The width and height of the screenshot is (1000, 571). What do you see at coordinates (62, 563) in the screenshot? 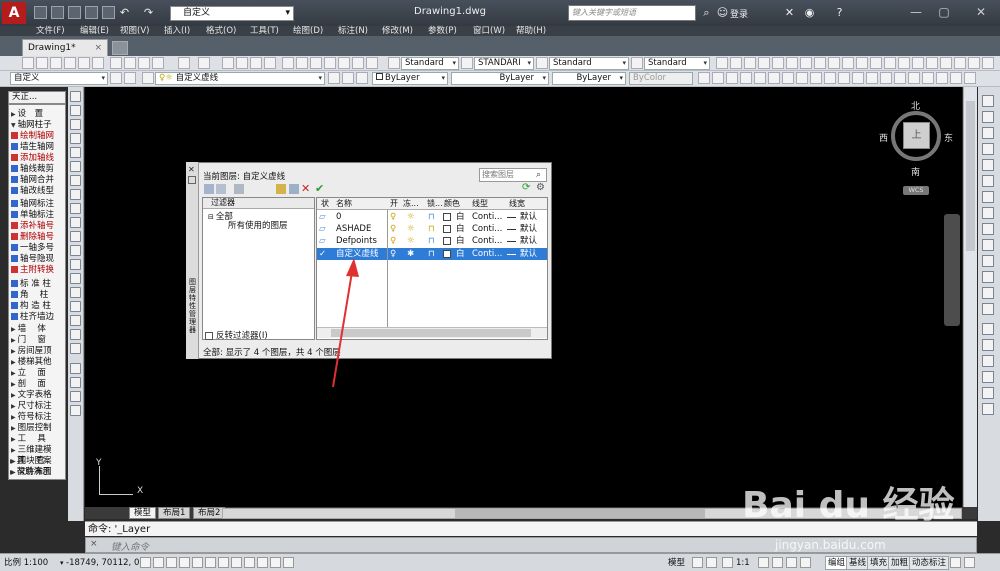
I see `scale-dropdown-icon: ▾` at bounding box center [62, 563].